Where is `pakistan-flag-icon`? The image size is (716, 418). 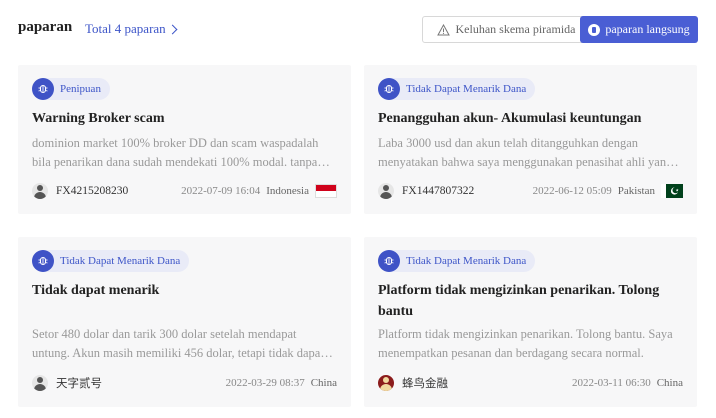
pakistan-flag-icon is located at coordinates (672, 191).